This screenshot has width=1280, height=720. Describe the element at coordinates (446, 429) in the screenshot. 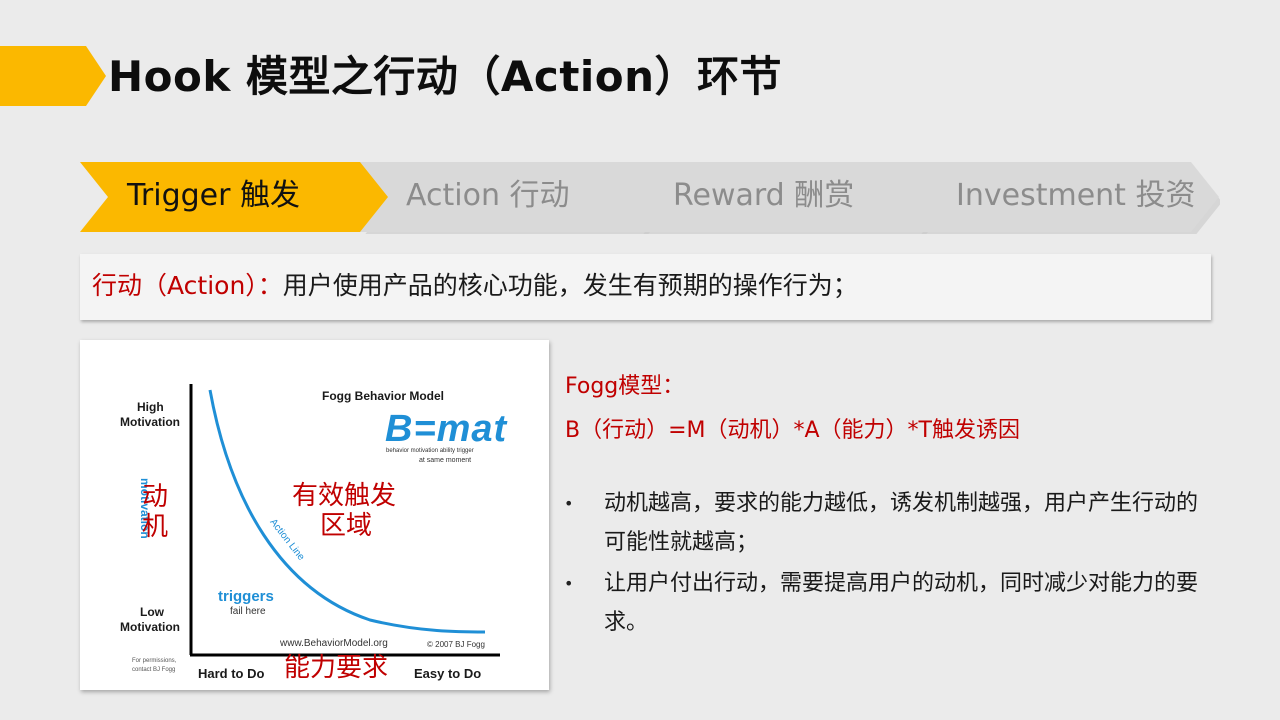

I see `bmat-logo: B=mat` at that location.